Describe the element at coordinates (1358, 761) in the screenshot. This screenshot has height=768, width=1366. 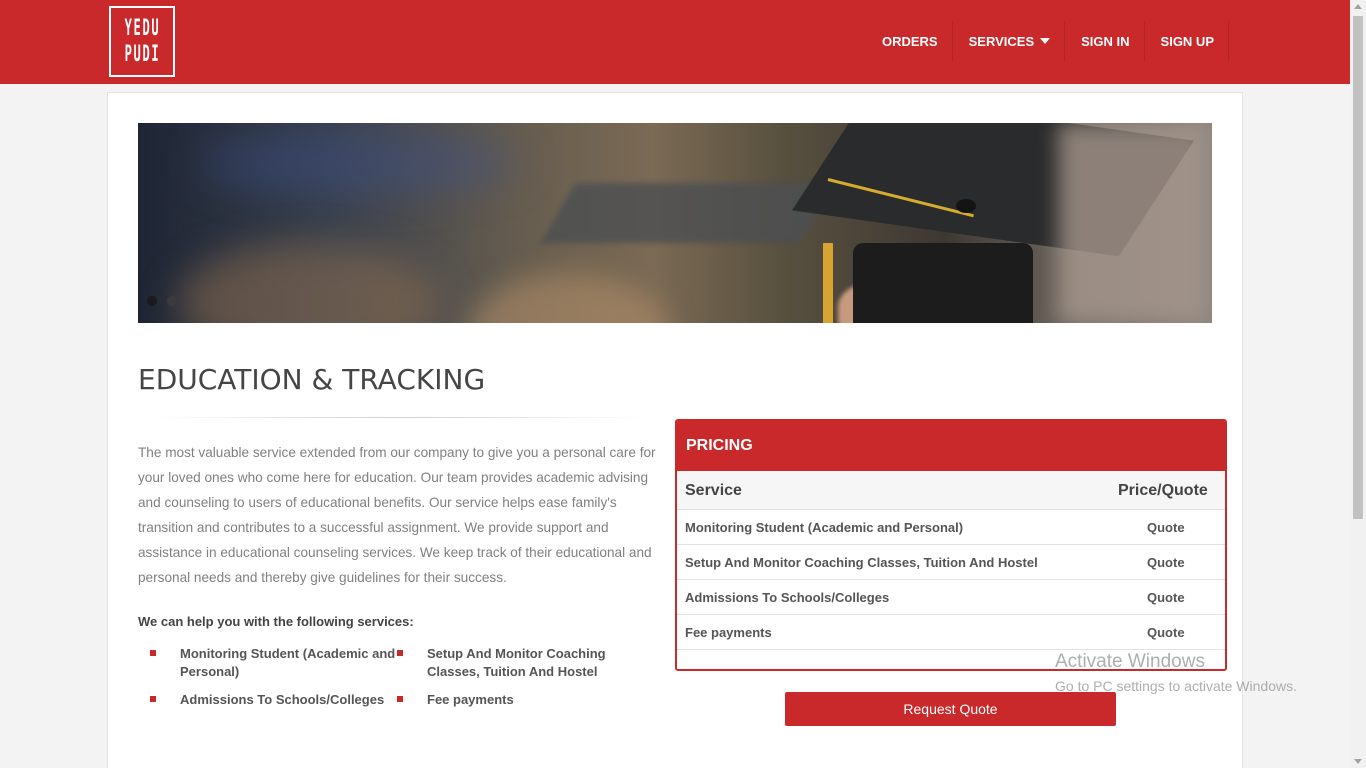
I see `scroll-down-arrow-icon` at that location.